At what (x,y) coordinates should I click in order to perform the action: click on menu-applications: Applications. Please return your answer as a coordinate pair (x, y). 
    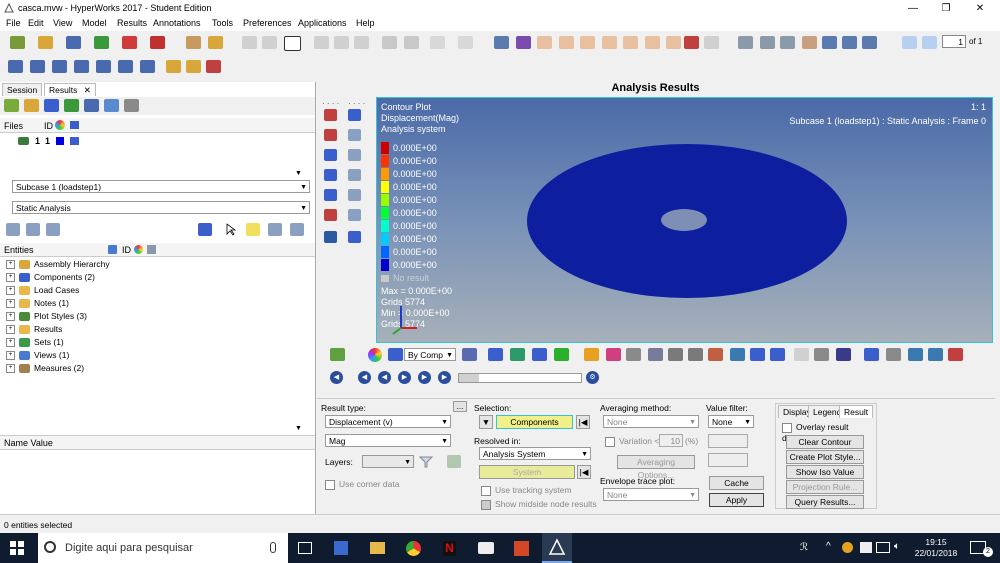
    Looking at the image, I should click on (322, 23).